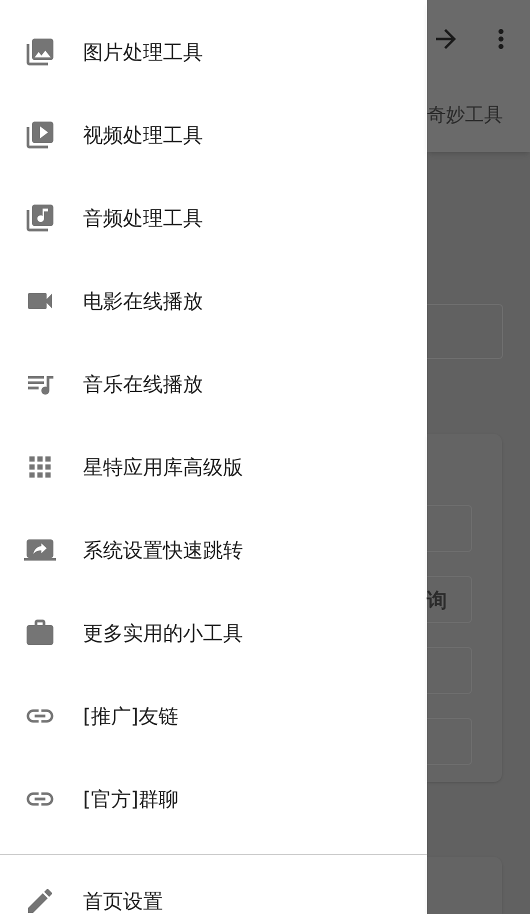 This screenshot has height=914, width=530. What do you see at coordinates (213, 300) in the screenshot?
I see `drawer-item: 电影在线播放` at bounding box center [213, 300].